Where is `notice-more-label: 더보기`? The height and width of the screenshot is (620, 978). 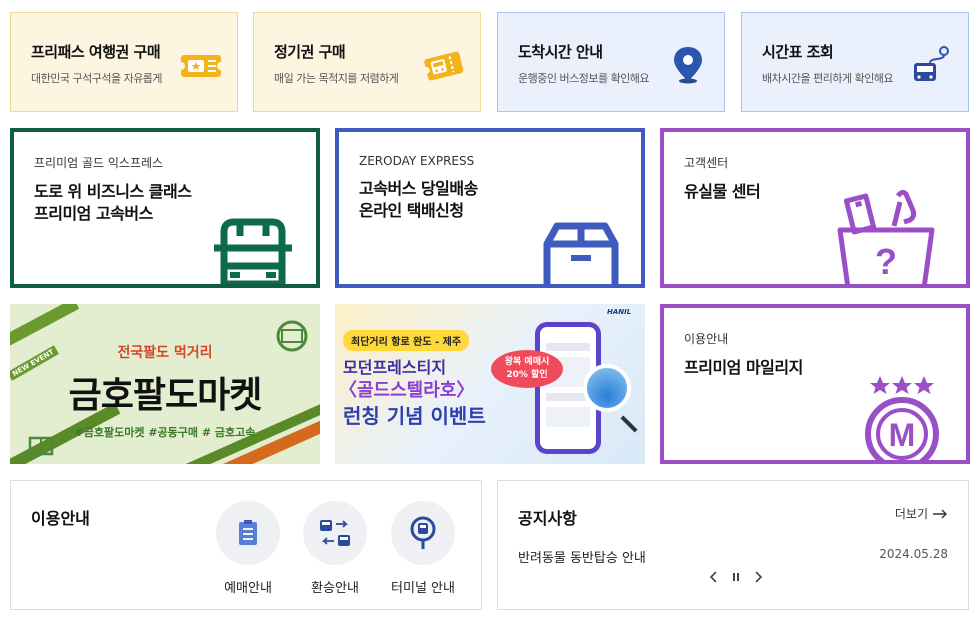
notice-more-label: 더보기 is located at coordinates (911, 514).